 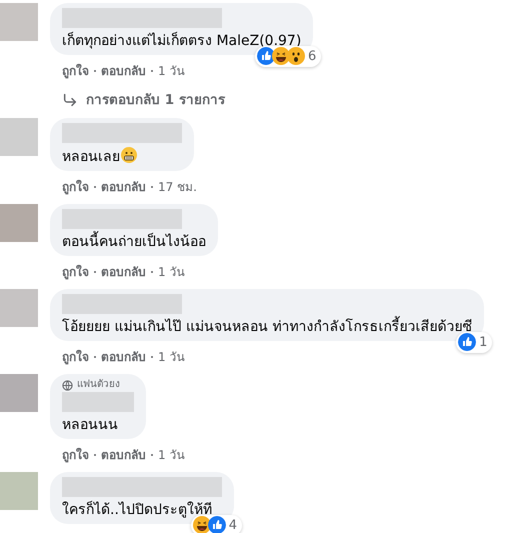 What do you see at coordinates (232, 524) in the screenshot?
I see `reaction-count: 4` at bounding box center [232, 524].